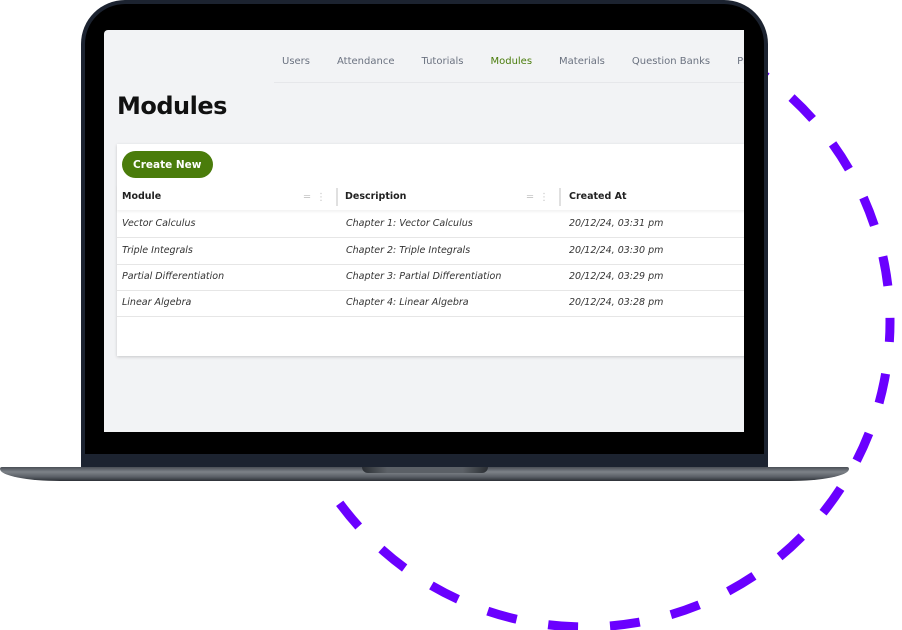 The width and height of the screenshot is (902, 630). I want to click on cell-description: Chapter 1: Vector Calculus, so click(409, 223).